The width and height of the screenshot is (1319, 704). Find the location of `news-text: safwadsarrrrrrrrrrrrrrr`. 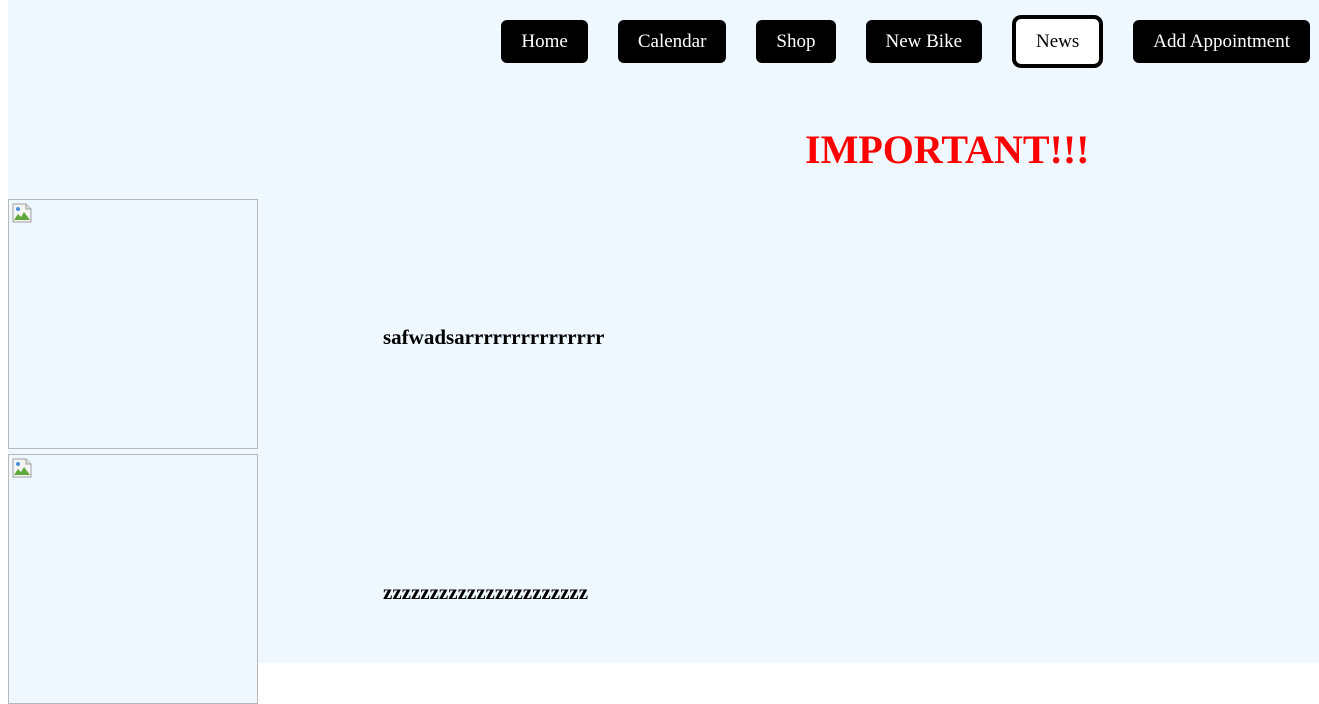

news-text: safwadsarrrrrrrrrrrrrrr is located at coordinates (494, 337).